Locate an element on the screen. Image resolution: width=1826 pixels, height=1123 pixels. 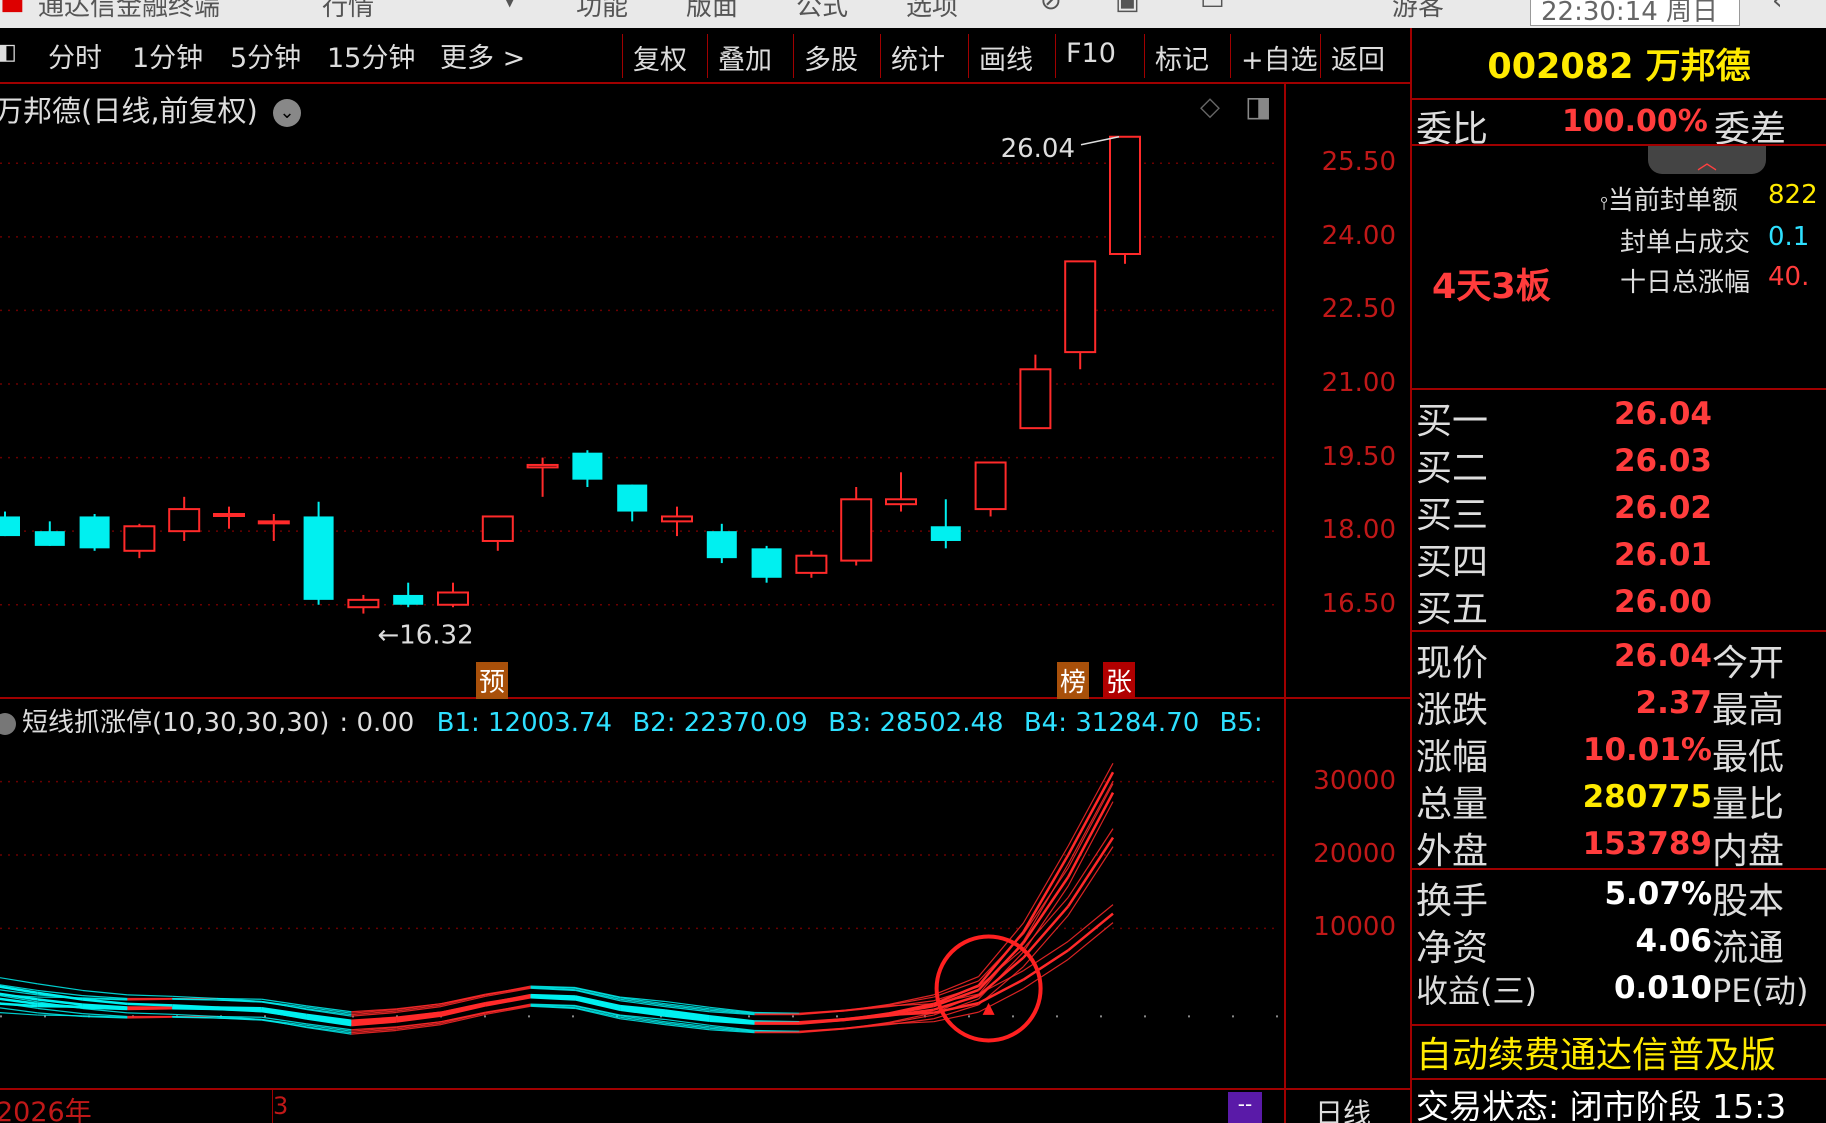
menu-xuanxiang: 选项 is located at coordinates (932, 11).